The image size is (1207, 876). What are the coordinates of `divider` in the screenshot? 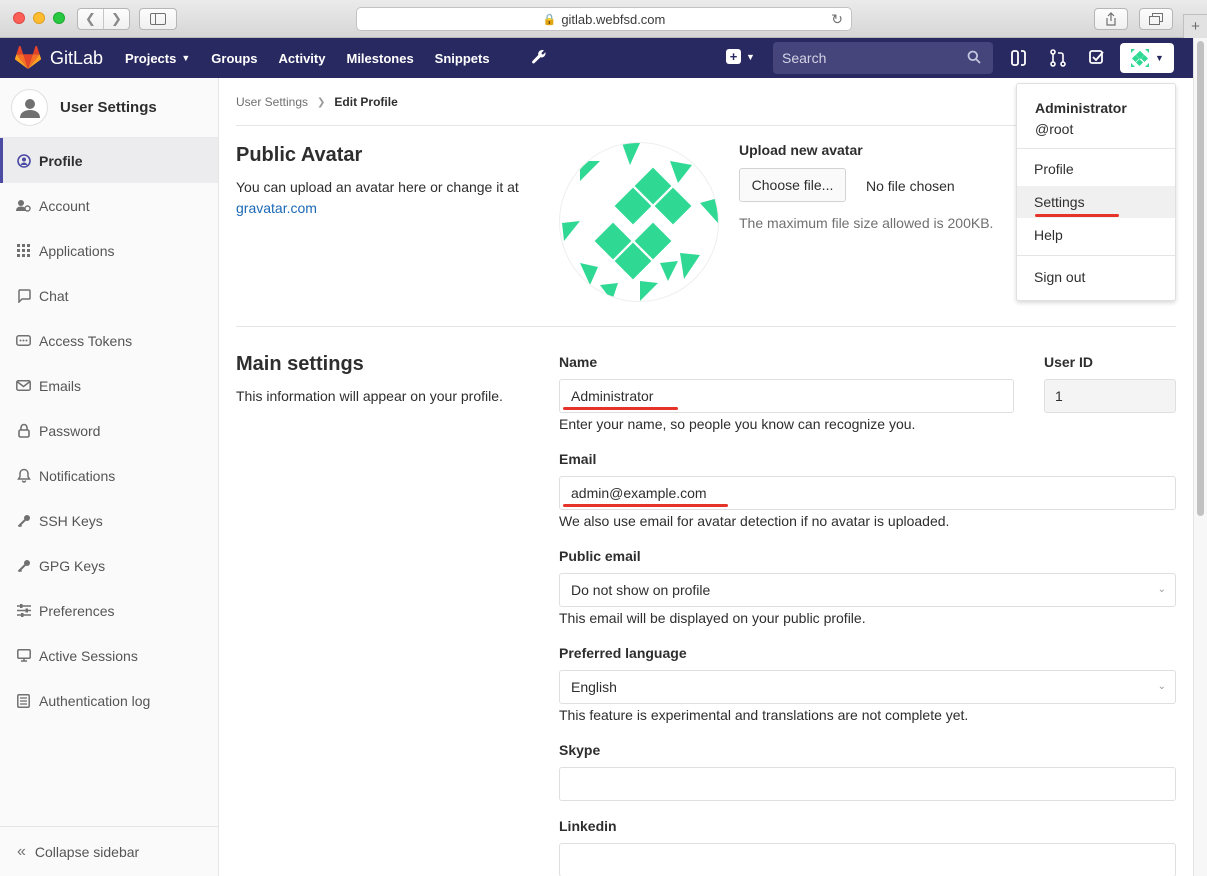 It's located at (1096, 148).